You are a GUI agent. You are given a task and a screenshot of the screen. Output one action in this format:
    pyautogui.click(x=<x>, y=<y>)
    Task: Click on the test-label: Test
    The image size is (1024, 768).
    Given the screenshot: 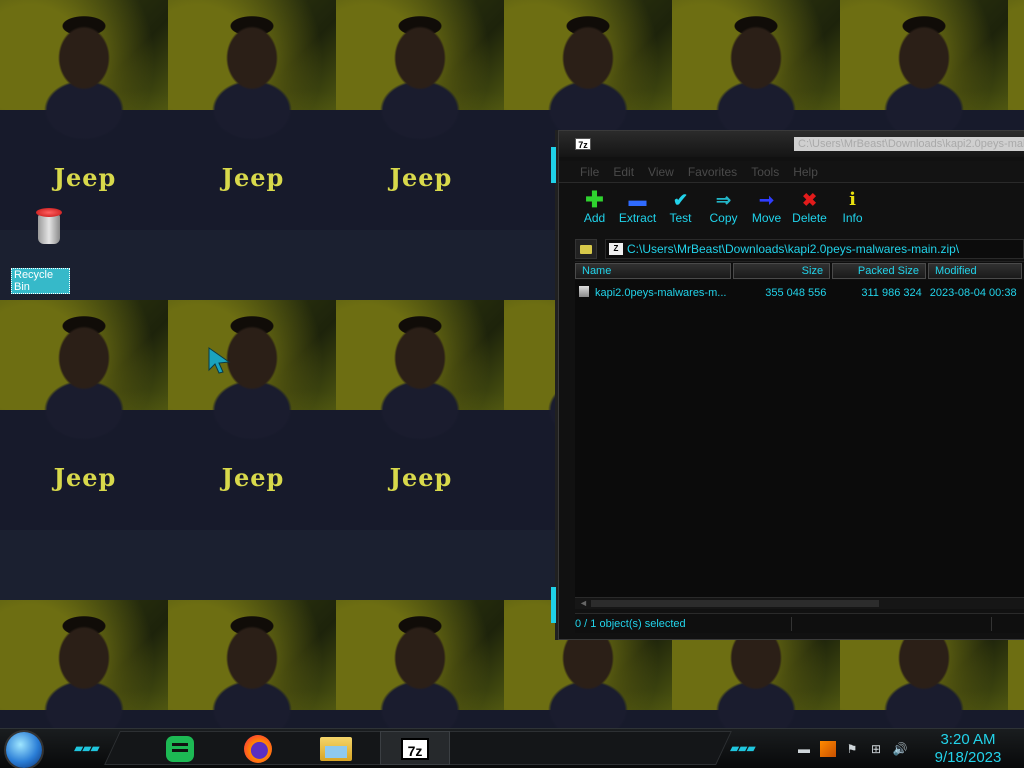 What is the action you would take?
    pyautogui.click(x=680, y=218)
    